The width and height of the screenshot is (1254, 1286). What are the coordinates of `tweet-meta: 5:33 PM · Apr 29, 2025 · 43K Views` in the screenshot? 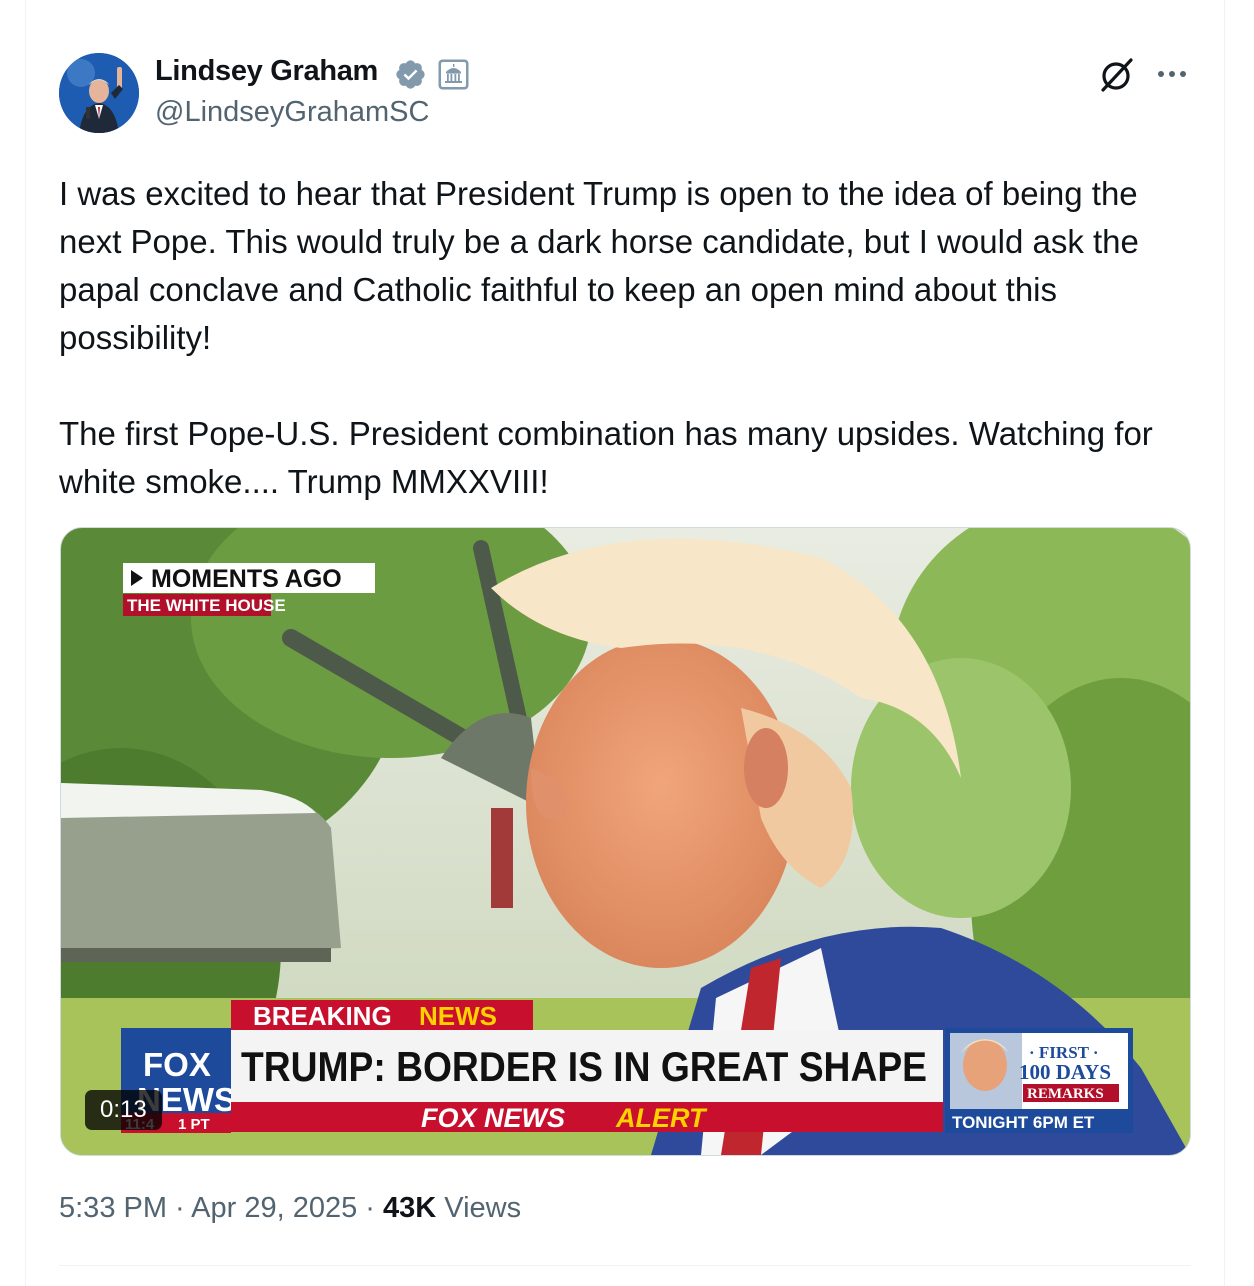 It's located at (290, 1208).